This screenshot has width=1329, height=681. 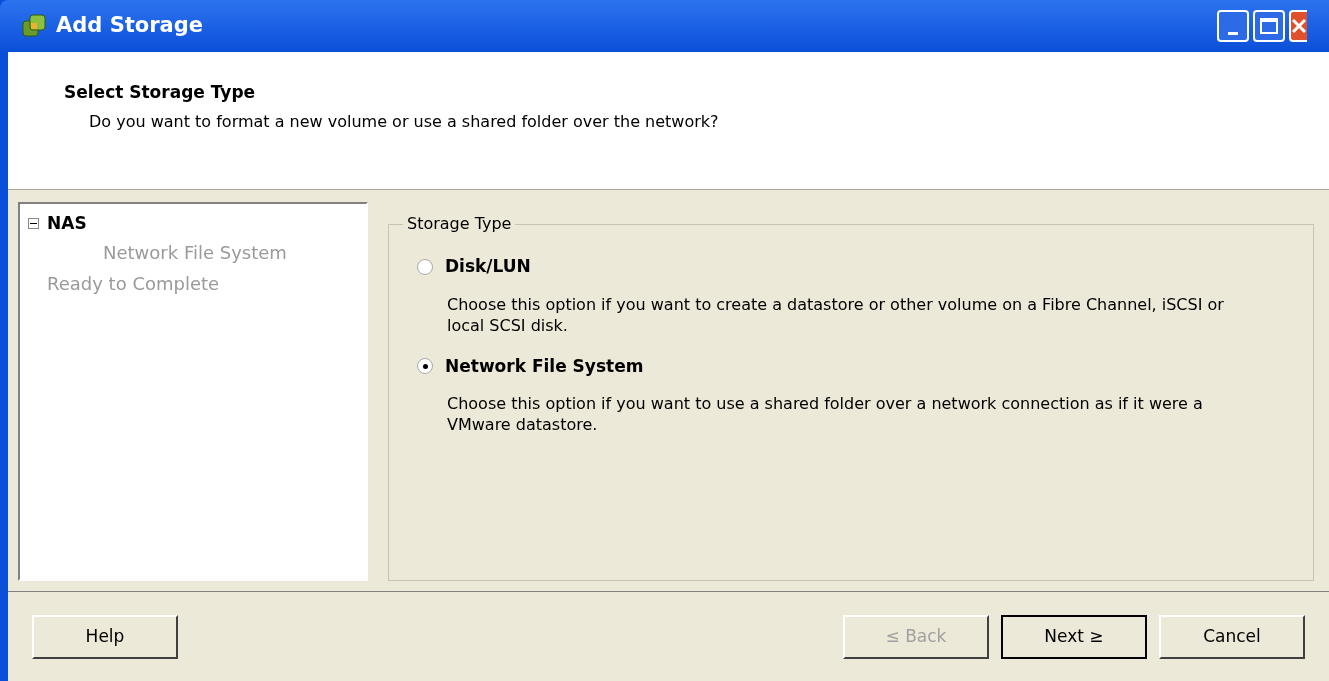 What do you see at coordinates (459, 224) in the screenshot?
I see `group-legend: Storage Type` at bounding box center [459, 224].